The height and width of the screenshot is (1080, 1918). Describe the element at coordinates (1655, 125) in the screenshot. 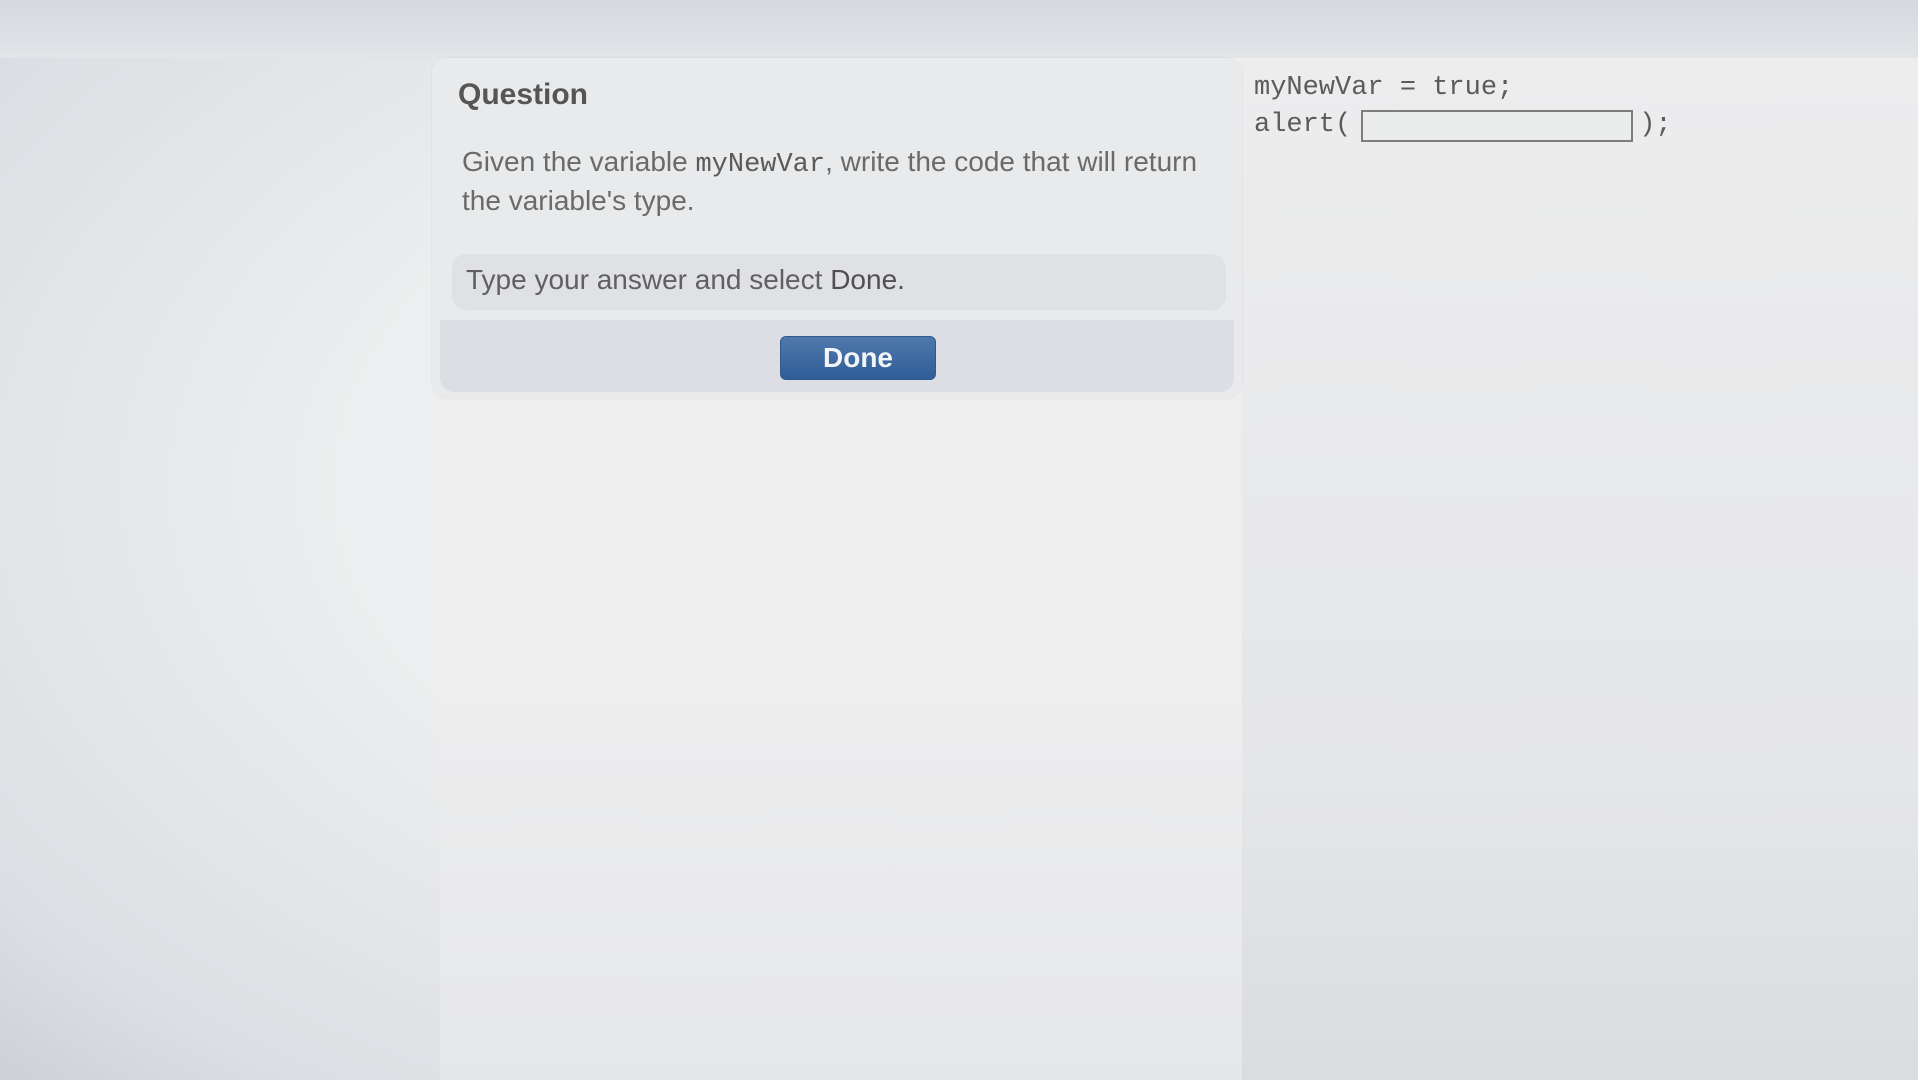

I see `alert-suffix: );` at that location.